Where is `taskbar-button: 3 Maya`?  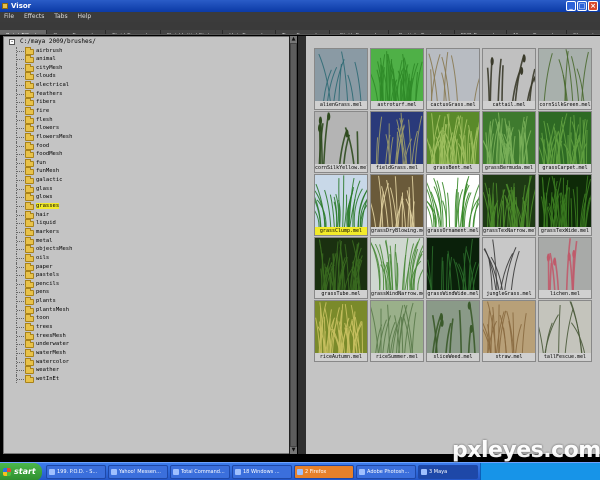
taskbar-button: 3 Maya is located at coordinates (448, 472).